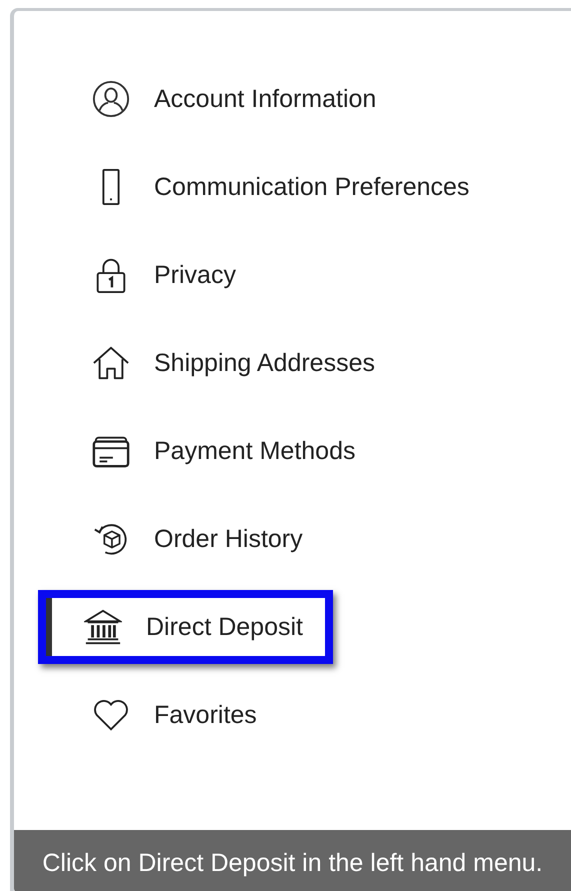  I want to click on menu-item: Direct Deposit, so click(185, 627).